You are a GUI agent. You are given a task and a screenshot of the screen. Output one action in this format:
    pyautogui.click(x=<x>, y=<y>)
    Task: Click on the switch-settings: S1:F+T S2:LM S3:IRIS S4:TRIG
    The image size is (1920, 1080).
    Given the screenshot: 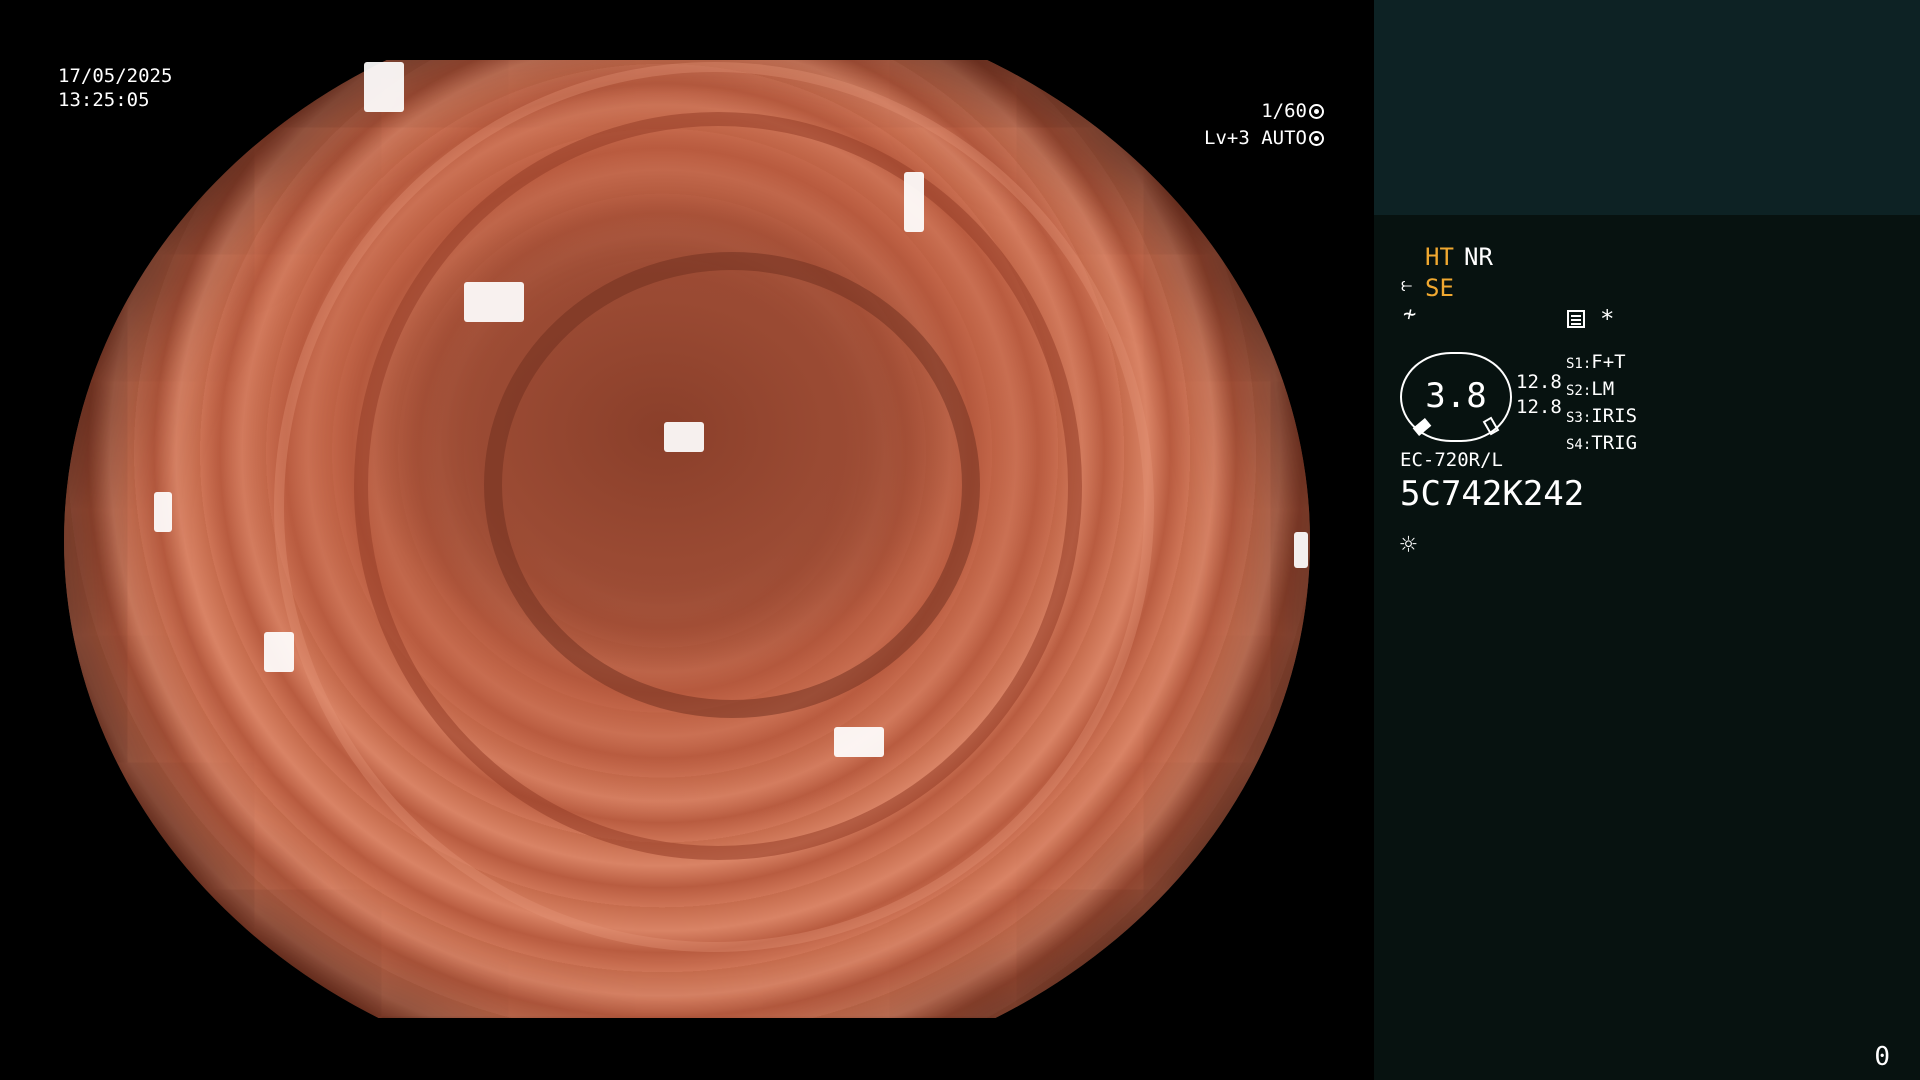 What is the action you would take?
    pyautogui.click(x=1601, y=404)
    